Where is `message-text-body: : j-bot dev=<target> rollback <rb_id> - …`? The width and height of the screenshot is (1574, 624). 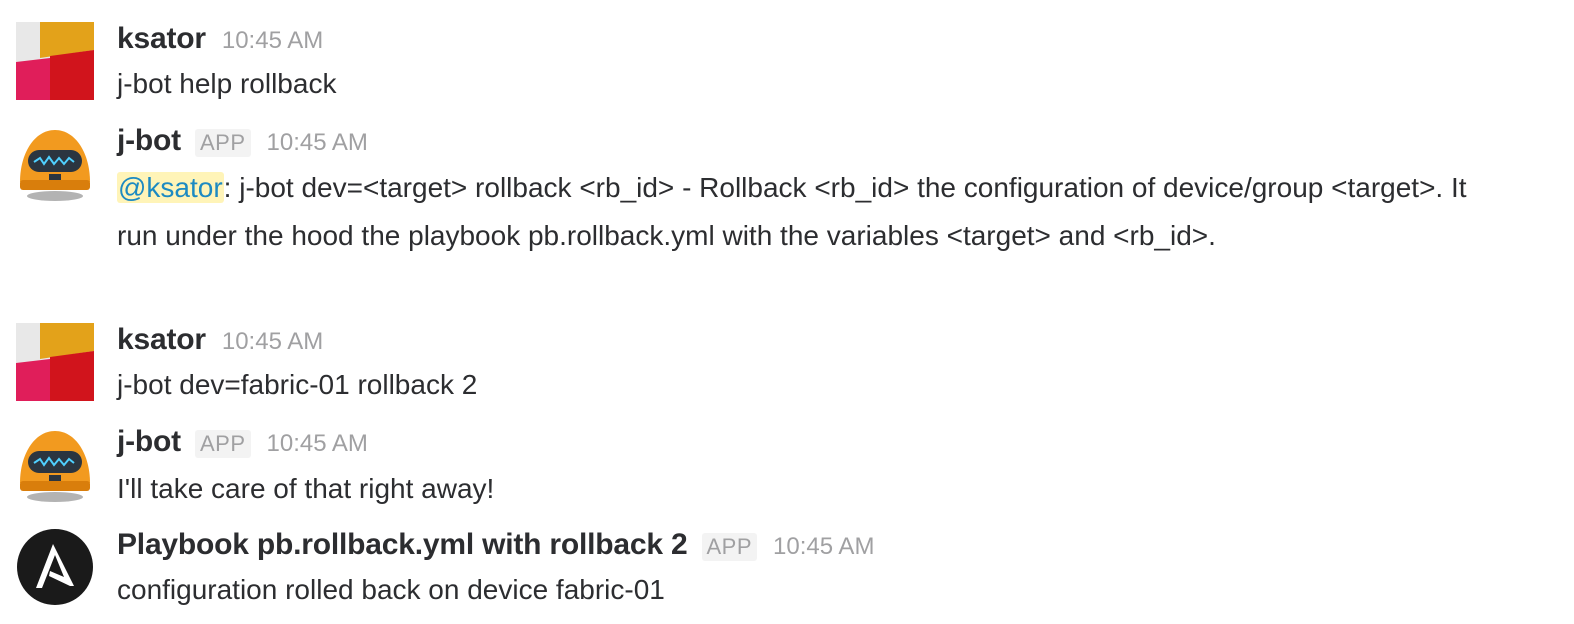 message-text-body: : j-bot dev=<target> rollback <rb_id> - … is located at coordinates (792, 211).